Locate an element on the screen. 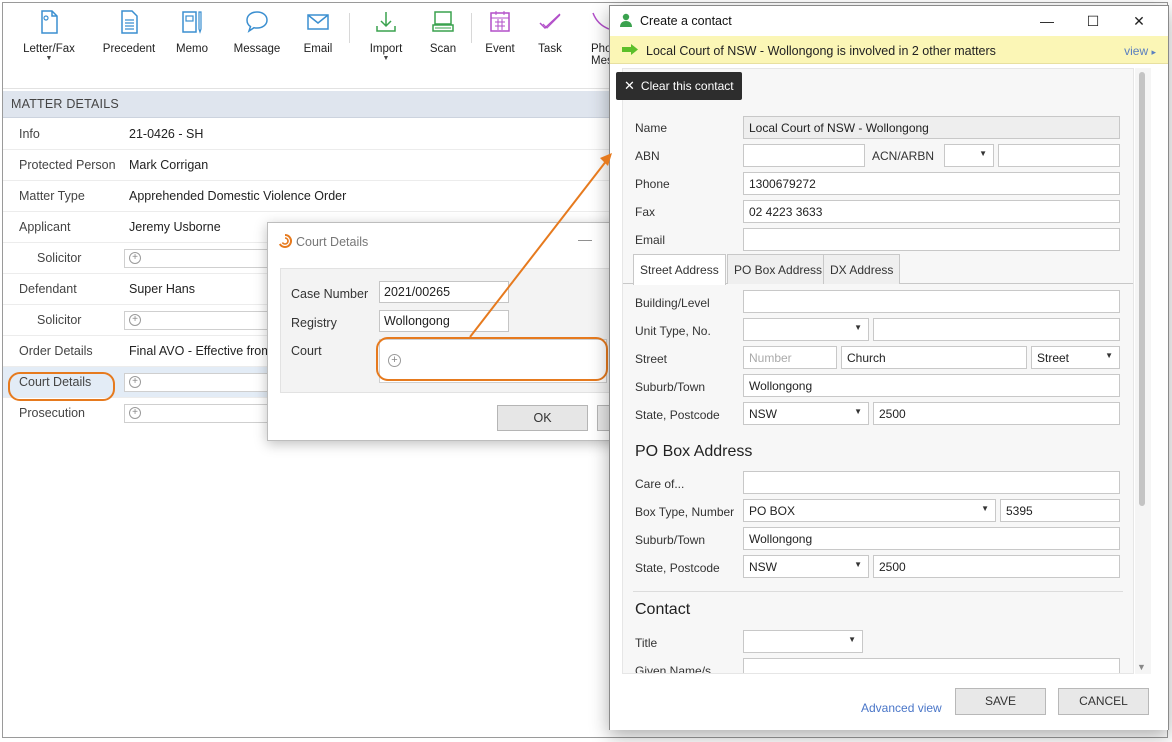 Image resolution: width=1172 pixels, height=742 pixels. contact-heading: Contact is located at coordinates (663, 609).